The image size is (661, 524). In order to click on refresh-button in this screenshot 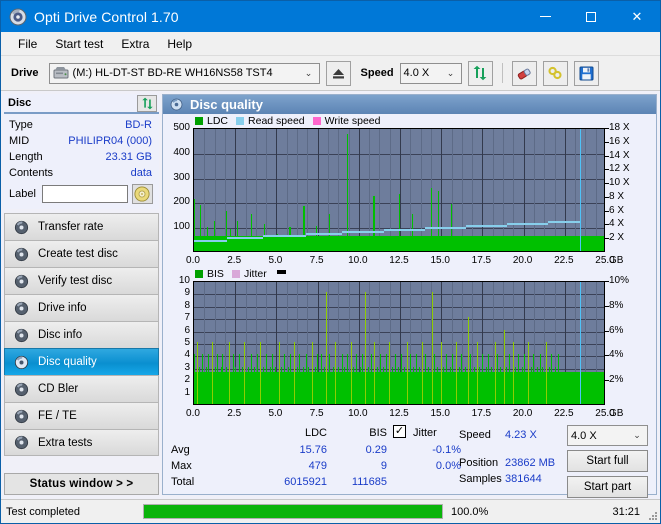, I will do `click(480, 73)`.